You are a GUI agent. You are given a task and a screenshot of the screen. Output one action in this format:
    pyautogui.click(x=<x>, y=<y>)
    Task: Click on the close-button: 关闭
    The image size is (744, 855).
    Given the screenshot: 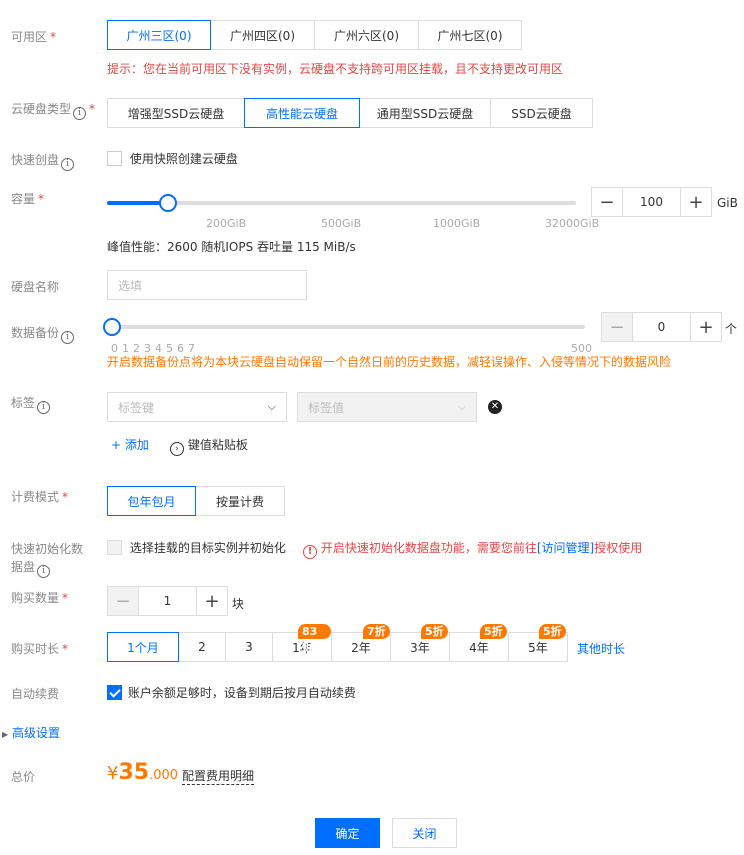 What is the action you would take?
    pyautogui.click(x=424, y=833)
    